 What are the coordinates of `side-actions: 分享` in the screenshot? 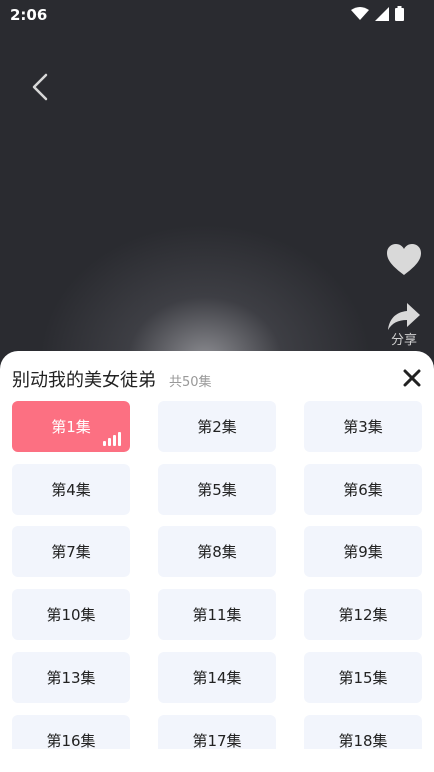 It's located at (404, 295).